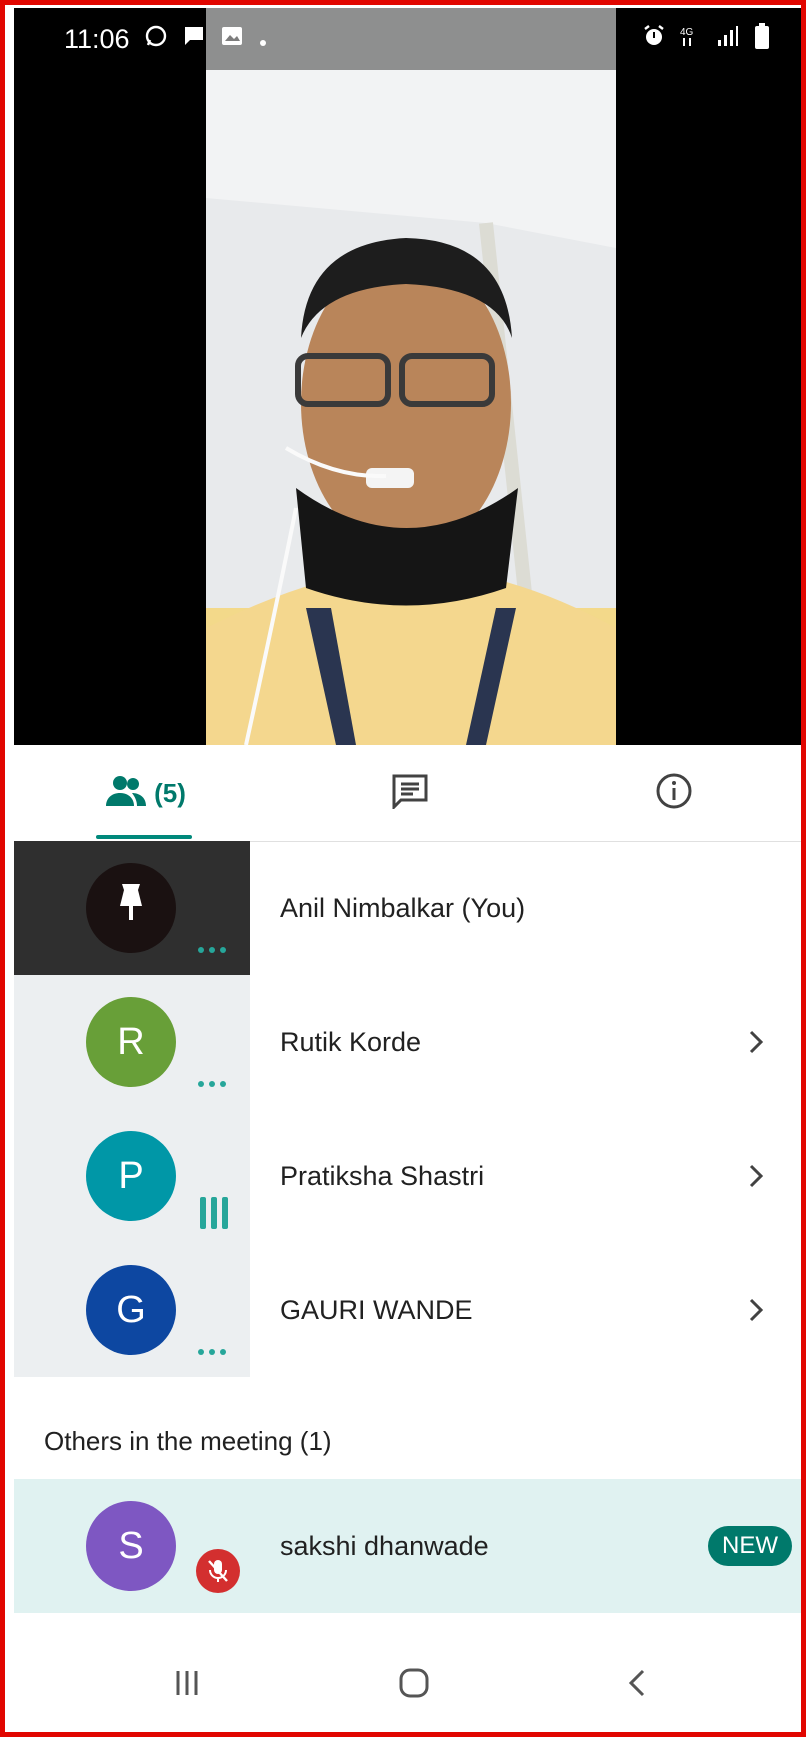  I want to click on participant-name: Anil Nimbalkar (You), so click(403, 907).